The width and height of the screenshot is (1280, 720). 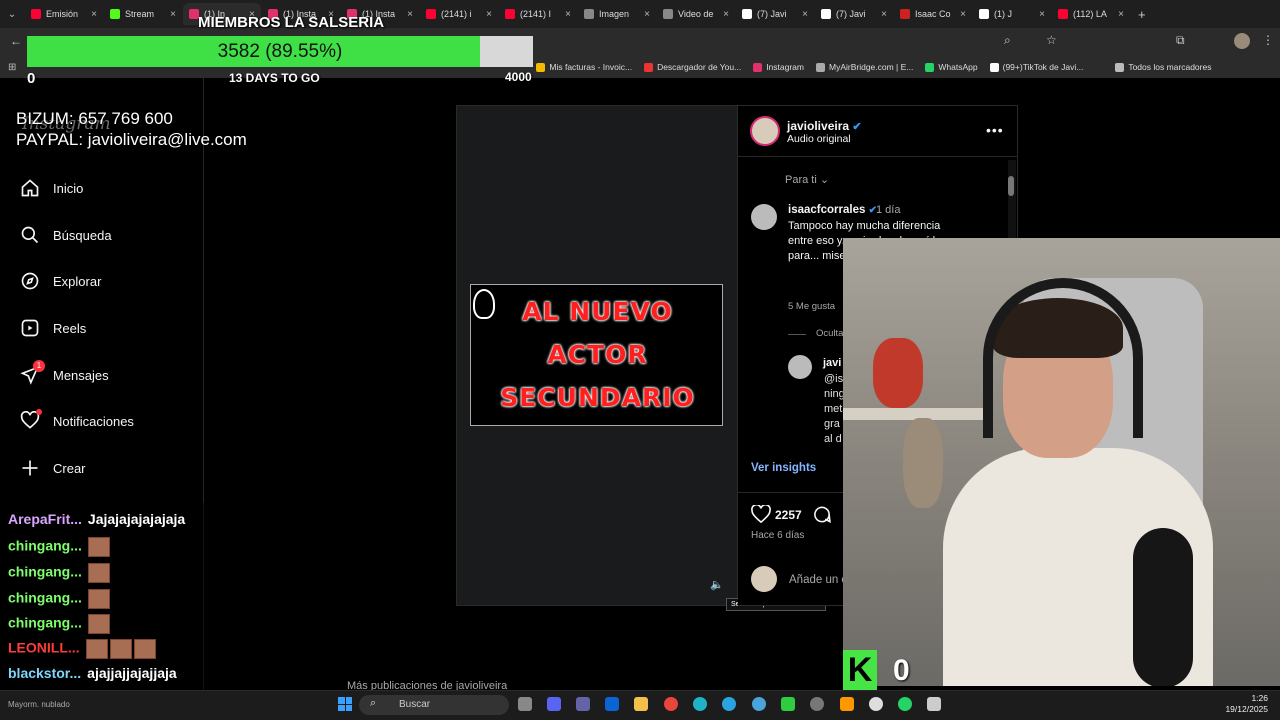 What do you see at coordinates (1003, 14) in the screenshot?
I see `tab-label: (1) J` at bounding box center [1003, 14].